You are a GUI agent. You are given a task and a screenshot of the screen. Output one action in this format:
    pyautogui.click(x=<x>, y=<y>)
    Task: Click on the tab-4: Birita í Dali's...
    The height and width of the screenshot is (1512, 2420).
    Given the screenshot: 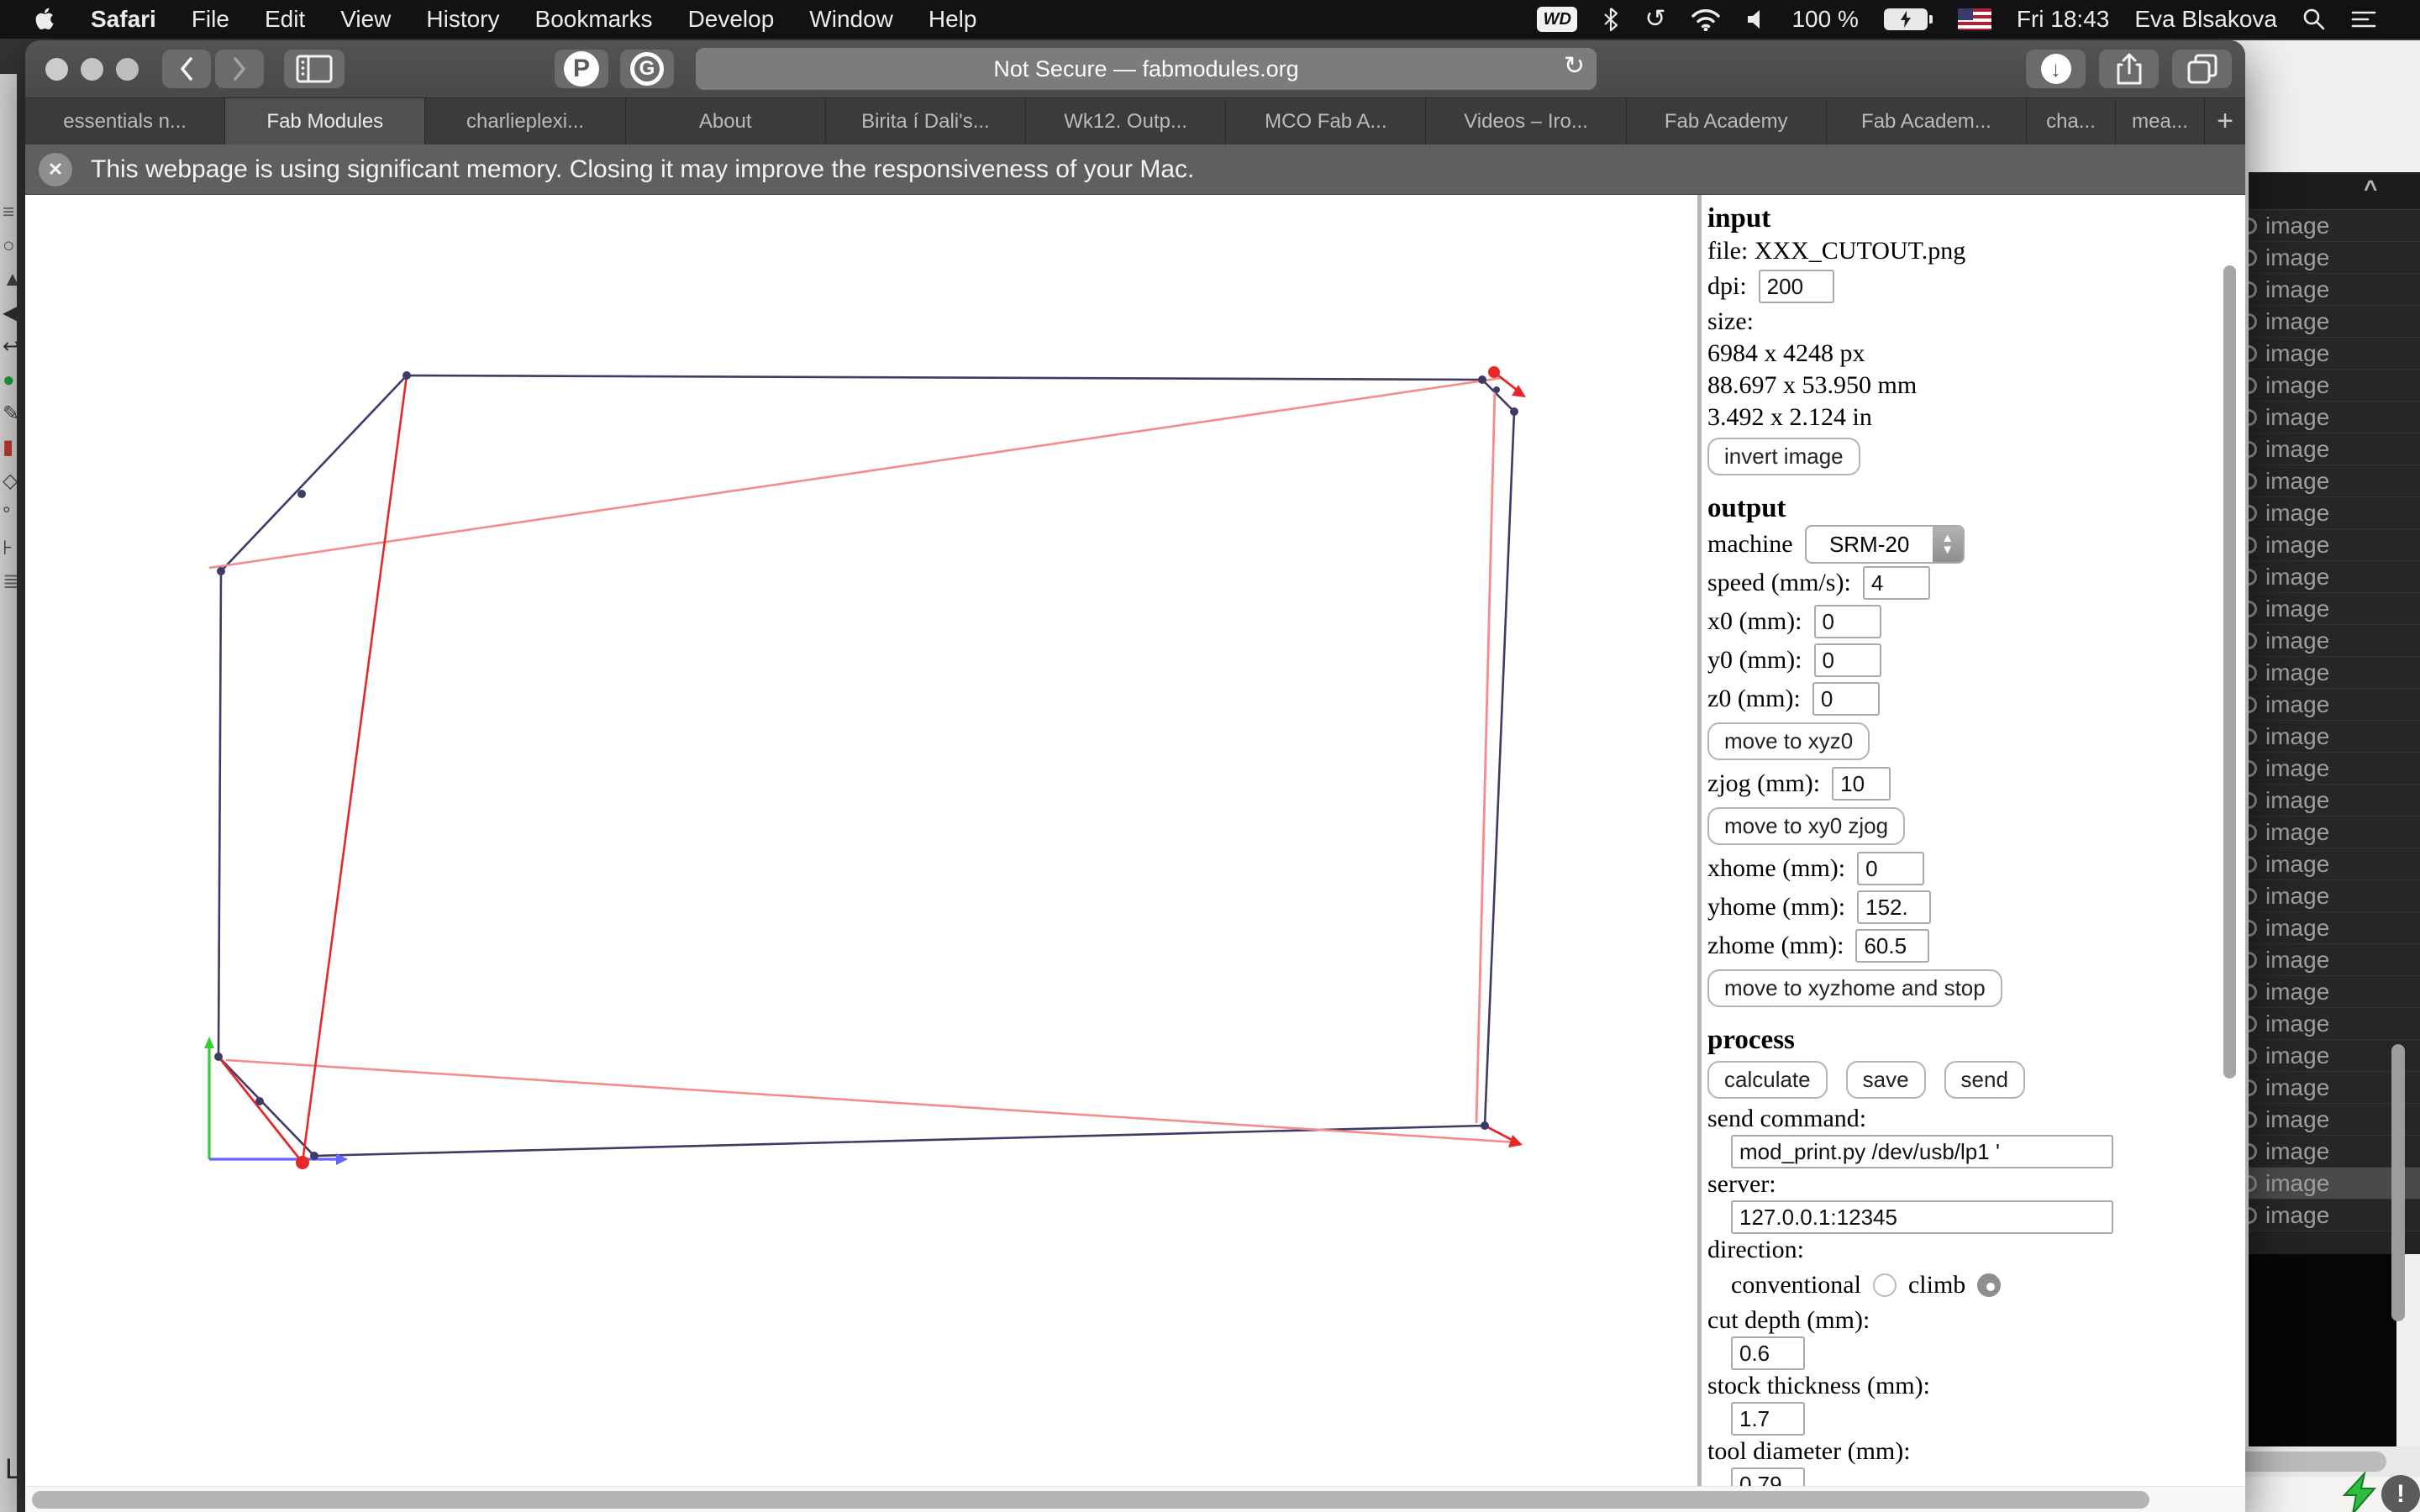 What is the action you would take?
    pyautogui.click(x=926, y=121)
    